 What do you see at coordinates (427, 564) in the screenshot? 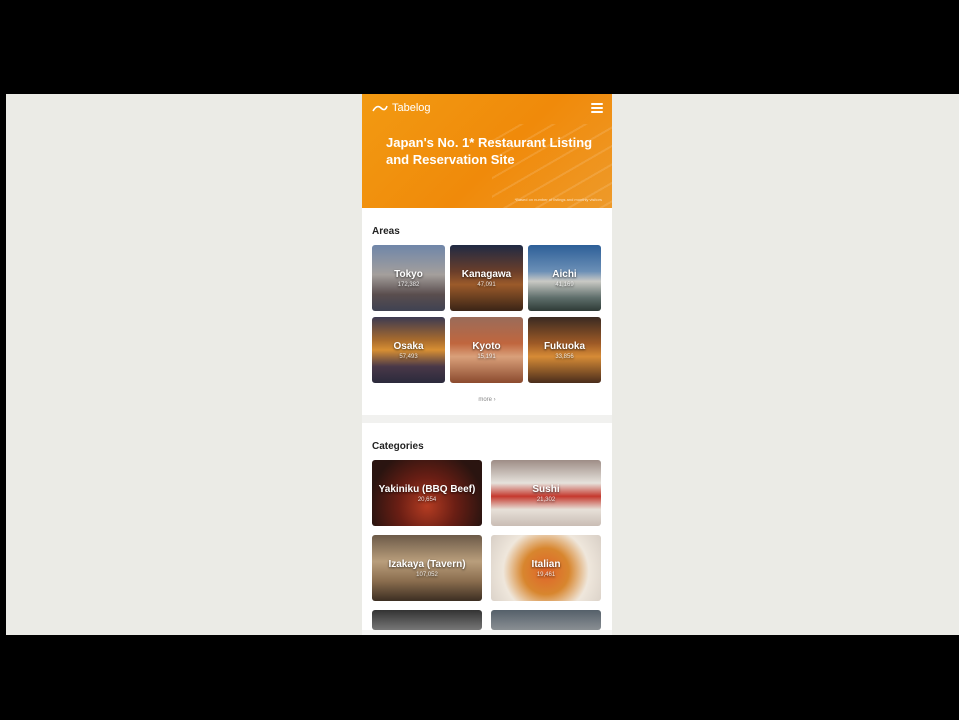
I see `category-name: Izakaya (Tavern)` at bounding box center [427, 564].